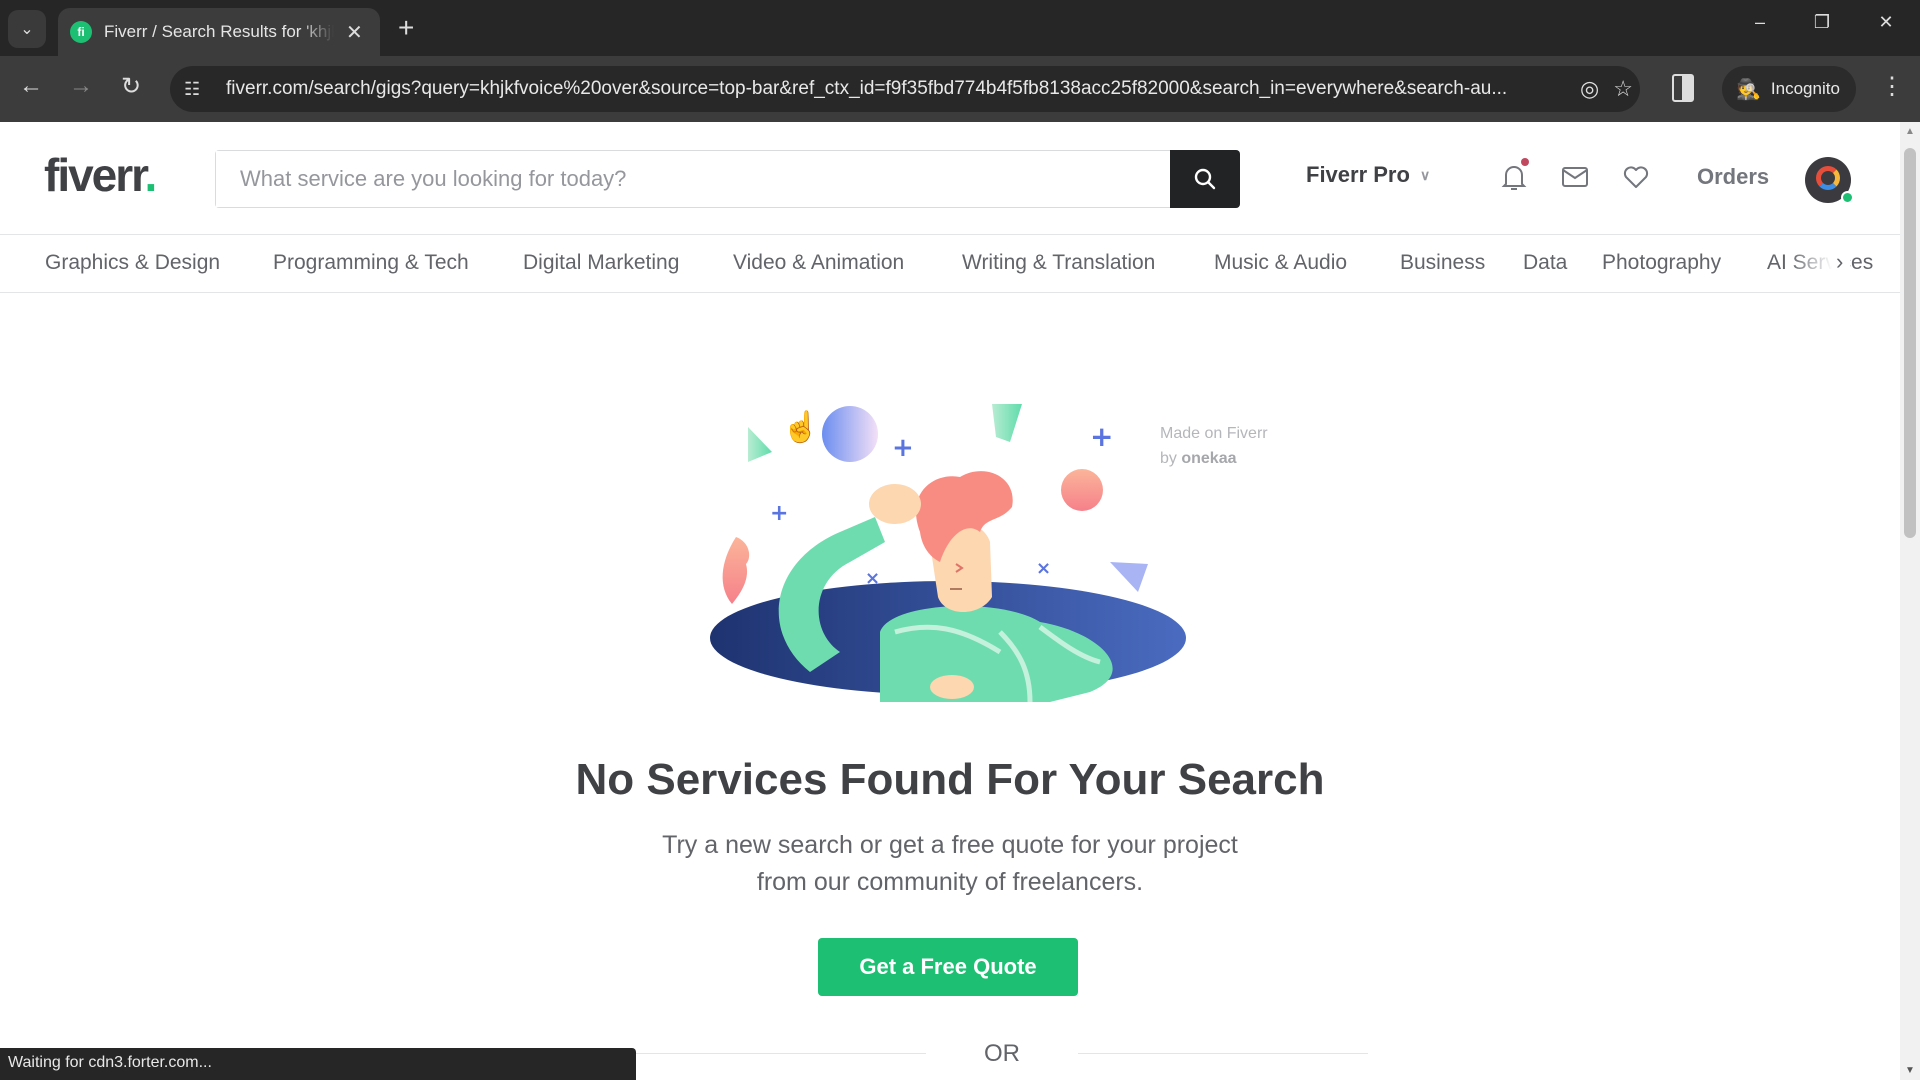 The width and height of the screenshot is (1920, 1080). Describe the element at coordinates (1214, 433) in the screenshot. I see `credit-line: Made on Fiverr` at that location.